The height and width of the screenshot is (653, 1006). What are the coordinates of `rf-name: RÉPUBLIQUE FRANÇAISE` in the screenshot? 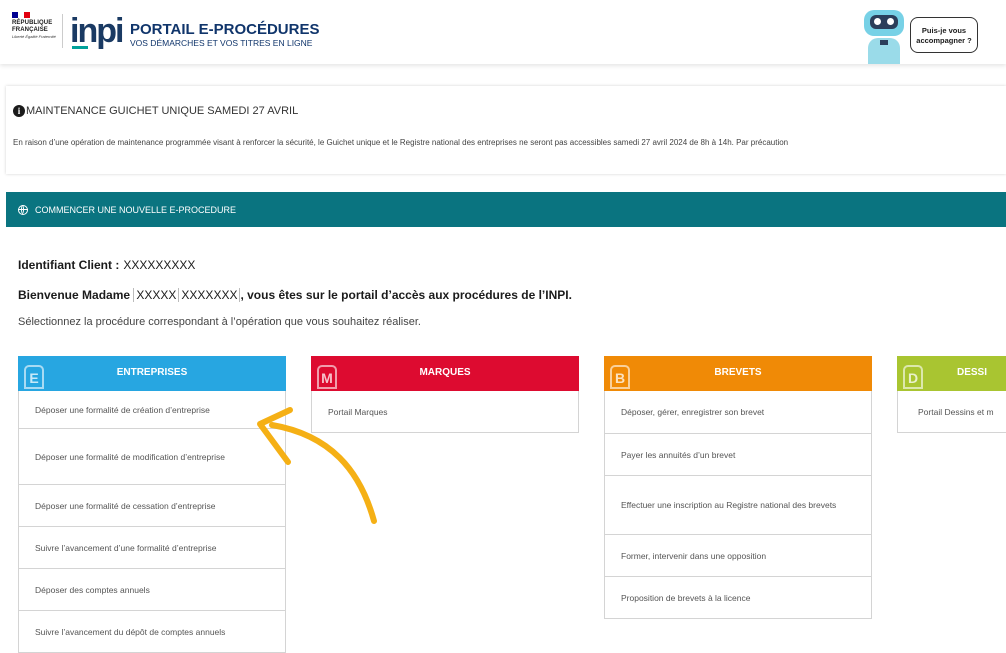 It's located at (32, 26).